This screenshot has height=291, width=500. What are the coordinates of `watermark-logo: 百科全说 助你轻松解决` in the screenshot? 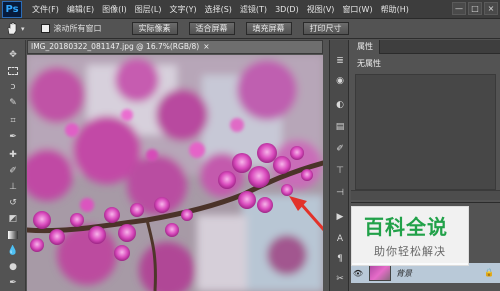 It's located at (410, 236).